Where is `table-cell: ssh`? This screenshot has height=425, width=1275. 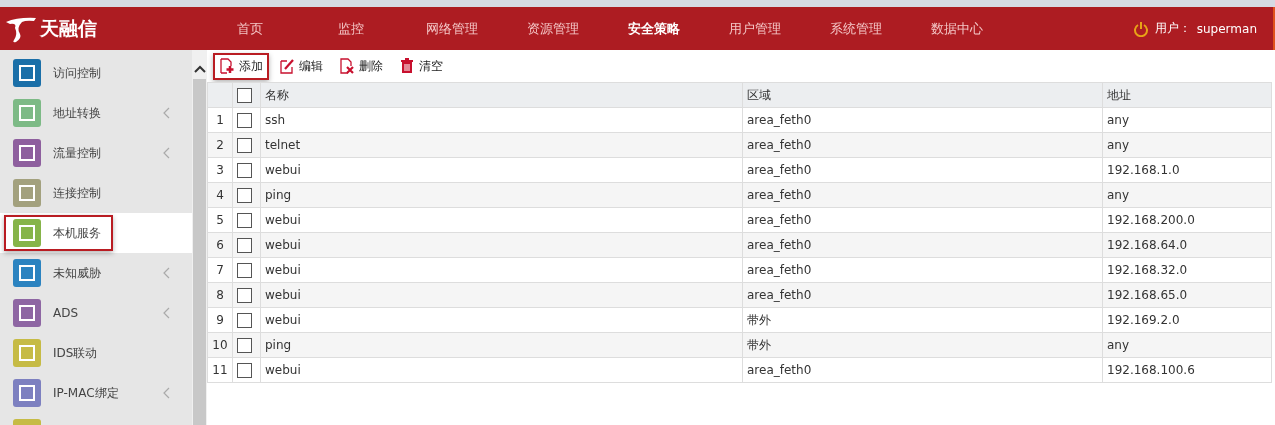
table-cell: ssh is located at coordinates (275, 120).